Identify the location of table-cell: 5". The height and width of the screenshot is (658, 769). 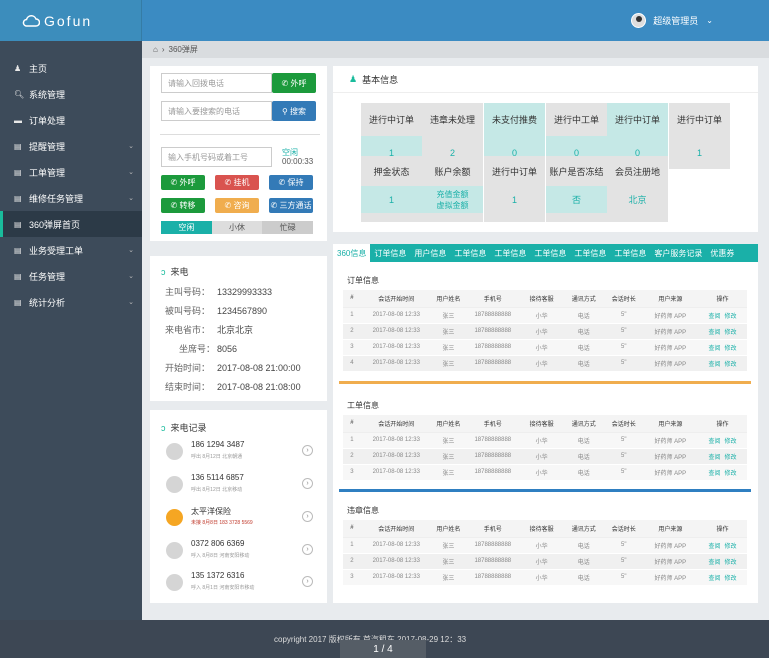
(623, 331).